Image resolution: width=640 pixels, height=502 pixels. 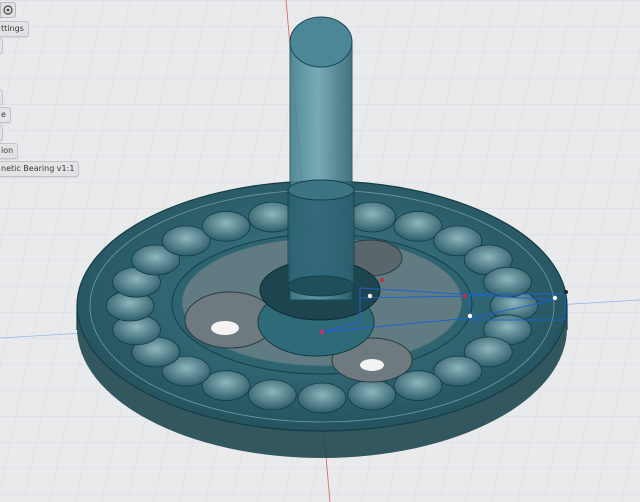 I want to click on target-icon, so click(x=8, y=10).